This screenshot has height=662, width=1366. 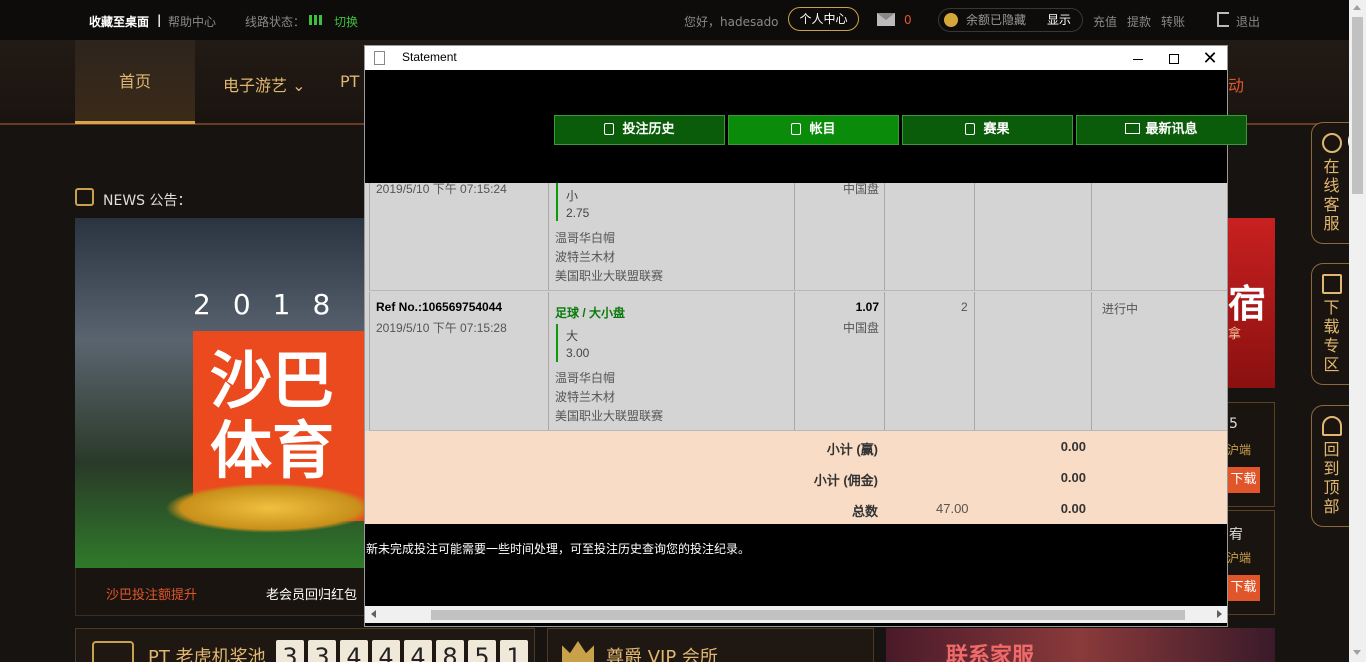 I want to click on scroll-right-arrow, so click(x=1219, y=614).